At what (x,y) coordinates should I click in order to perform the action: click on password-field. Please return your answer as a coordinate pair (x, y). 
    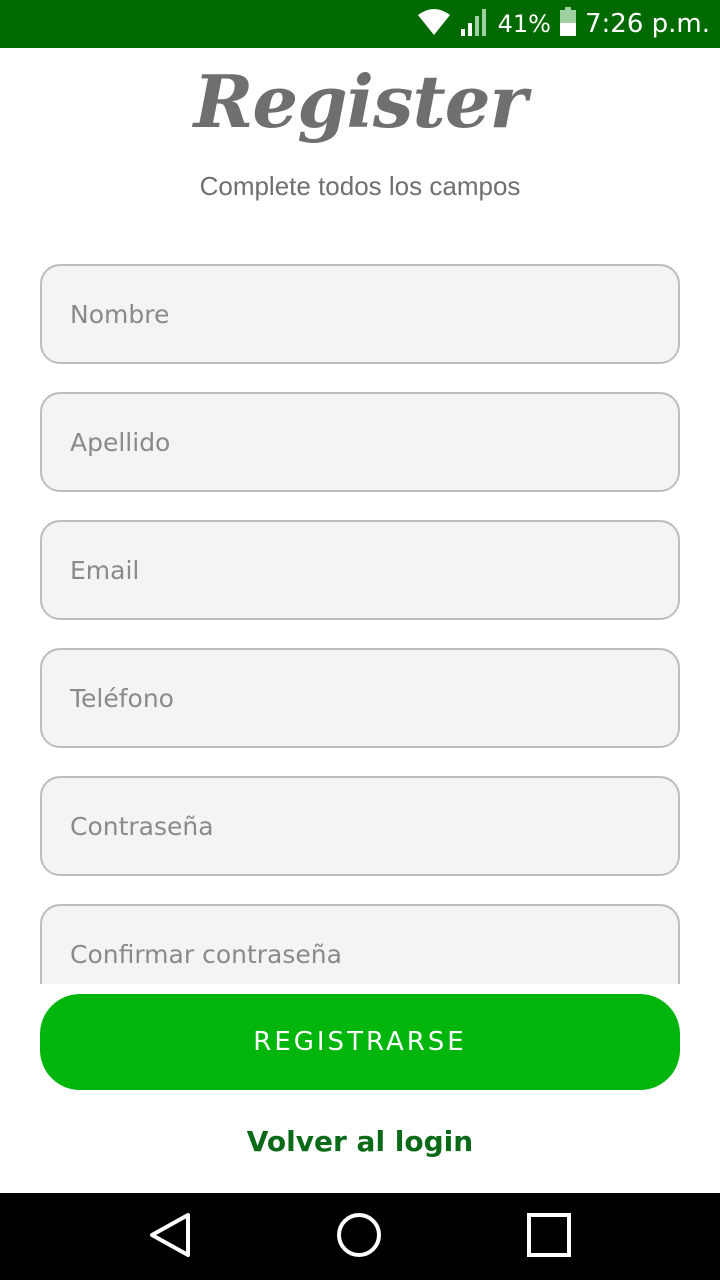
    Looking at the image, I should click on (360, 826).